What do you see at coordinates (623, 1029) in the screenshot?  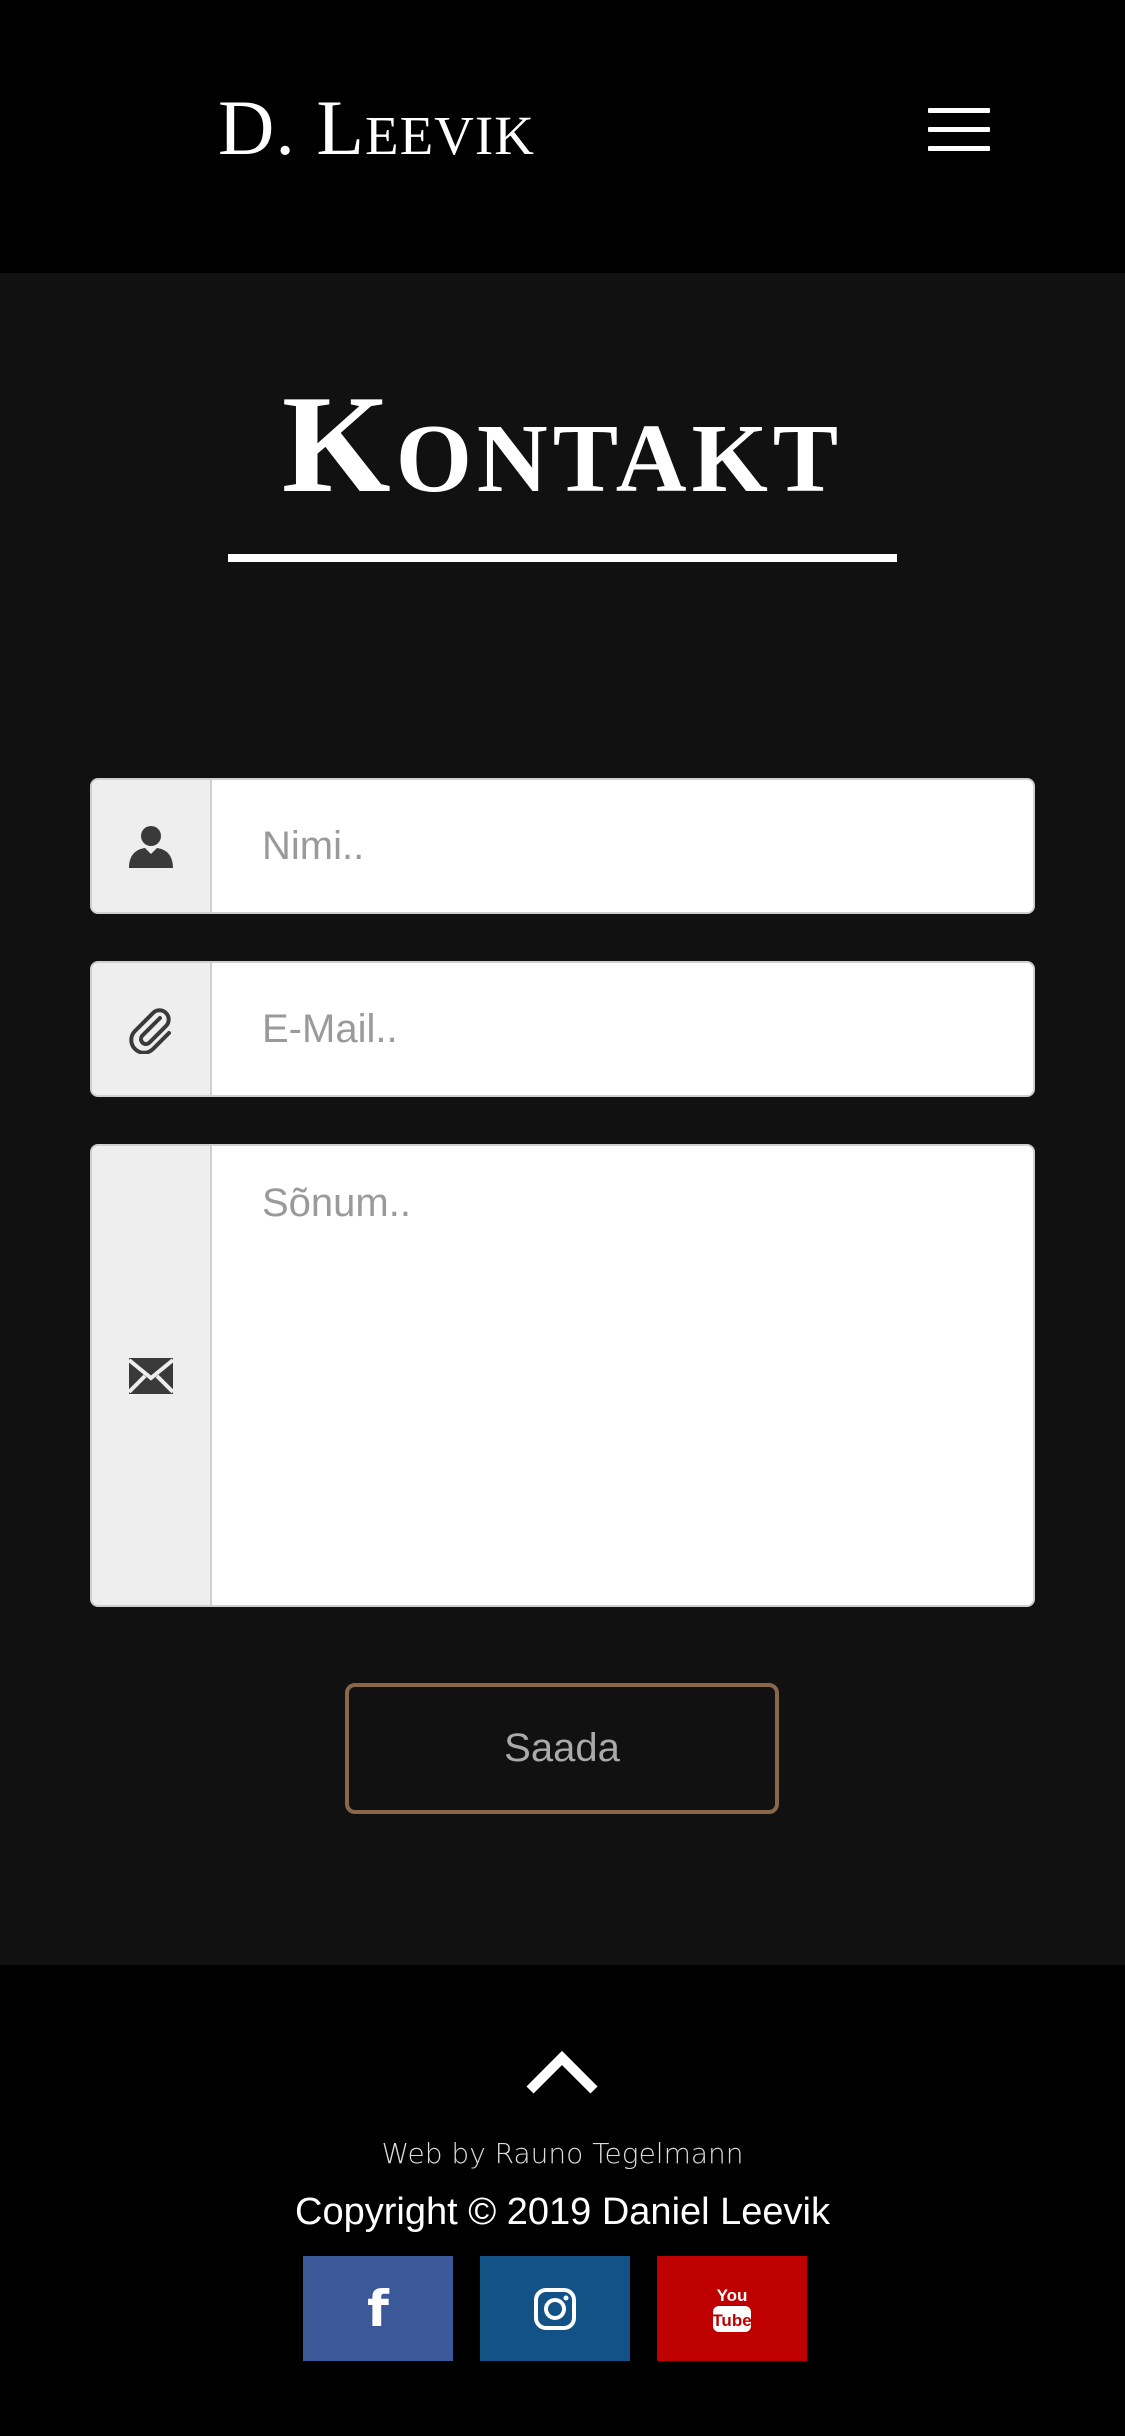 I see `email-input` at bounding box center [623, 1029].